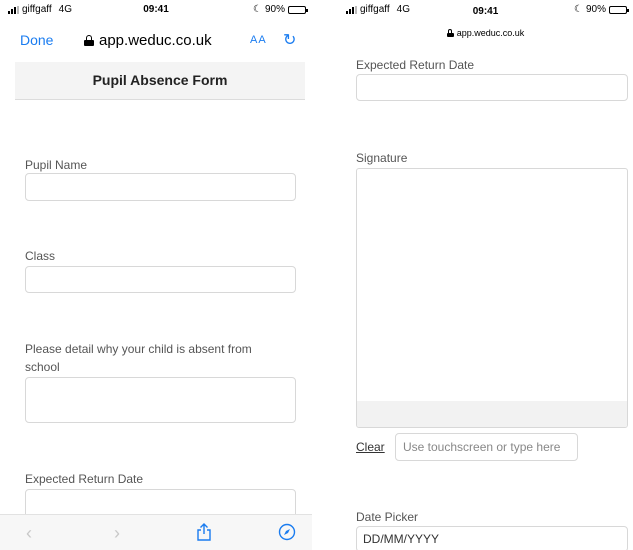  I want to click on browser-url-bar: Done app.weduc.co.uk AA ↻, so click(156, 41).